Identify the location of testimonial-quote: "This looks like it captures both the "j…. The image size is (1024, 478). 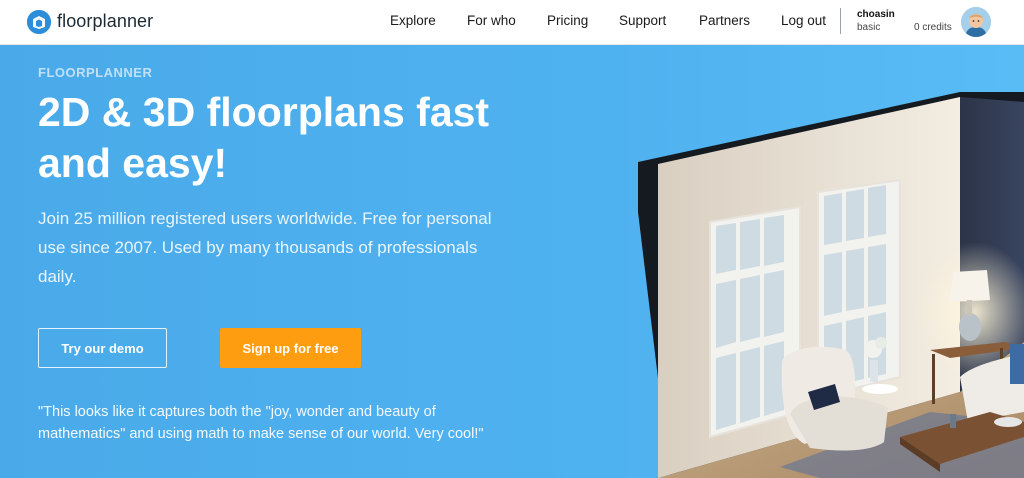
(261, 423).